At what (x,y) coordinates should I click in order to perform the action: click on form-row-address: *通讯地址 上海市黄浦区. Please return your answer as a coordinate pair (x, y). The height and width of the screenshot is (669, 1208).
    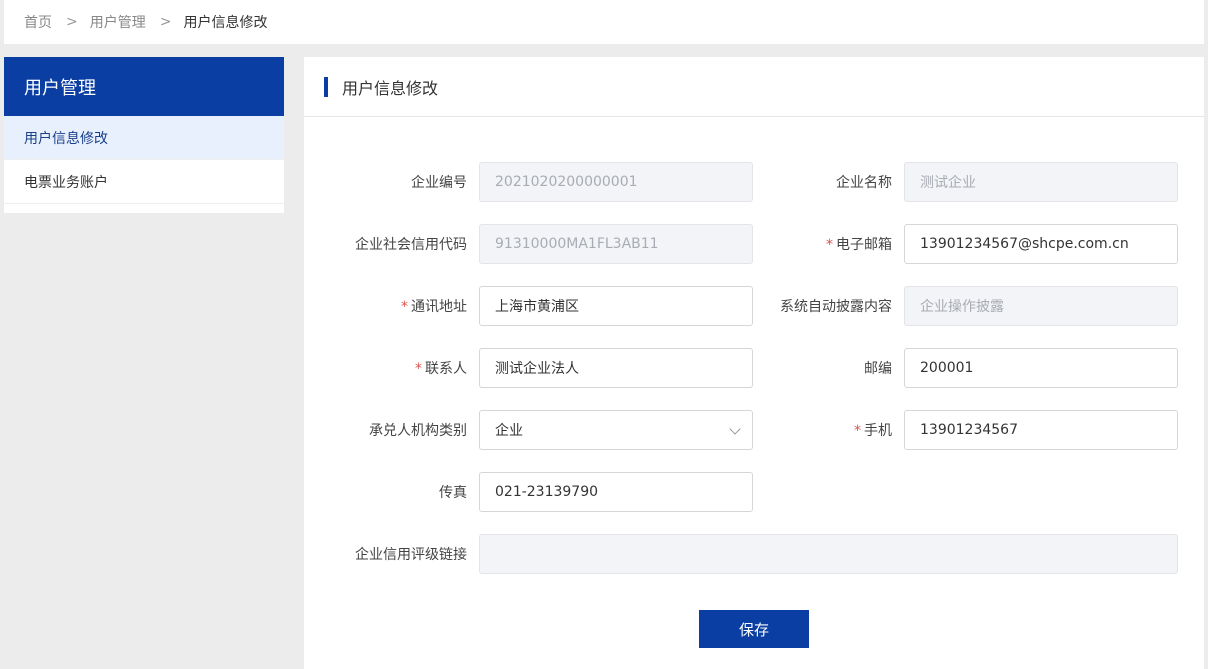
    Looking at the image, I should click on (528, 306).